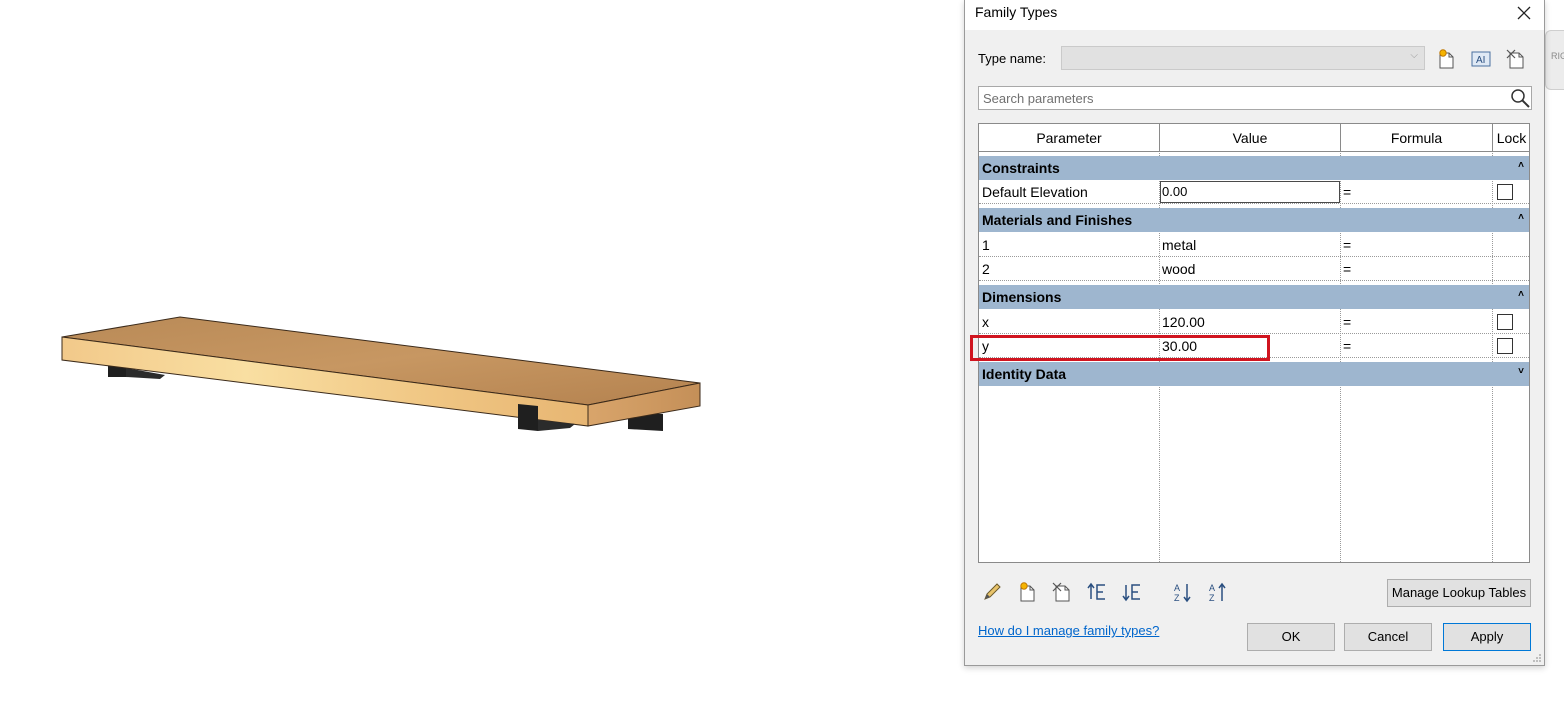  What do you see at coordinates (1557, 56) in the screenshot?
I see `viewcube-label: RIG` at bounding box center [1557, 56].